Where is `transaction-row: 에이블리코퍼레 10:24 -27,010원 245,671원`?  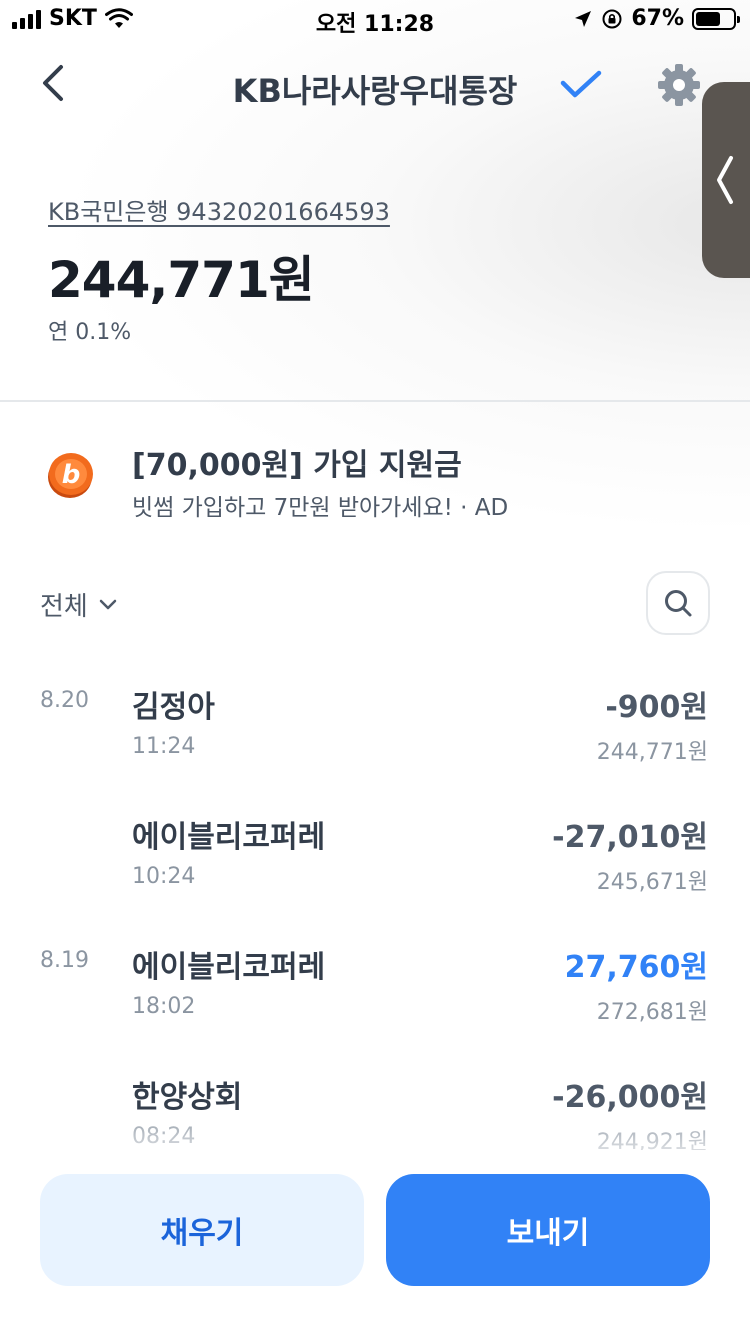 transaction-row: 에이블리코퍼레 10:24 -27,010원 245,671원 is located at coordinates (375, 863).